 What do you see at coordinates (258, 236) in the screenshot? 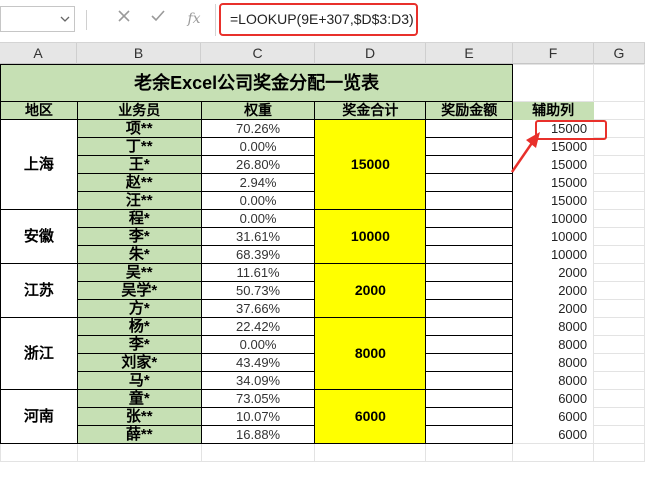
I see `weight-cell: 31.61%` at bounding box center [258, 236].